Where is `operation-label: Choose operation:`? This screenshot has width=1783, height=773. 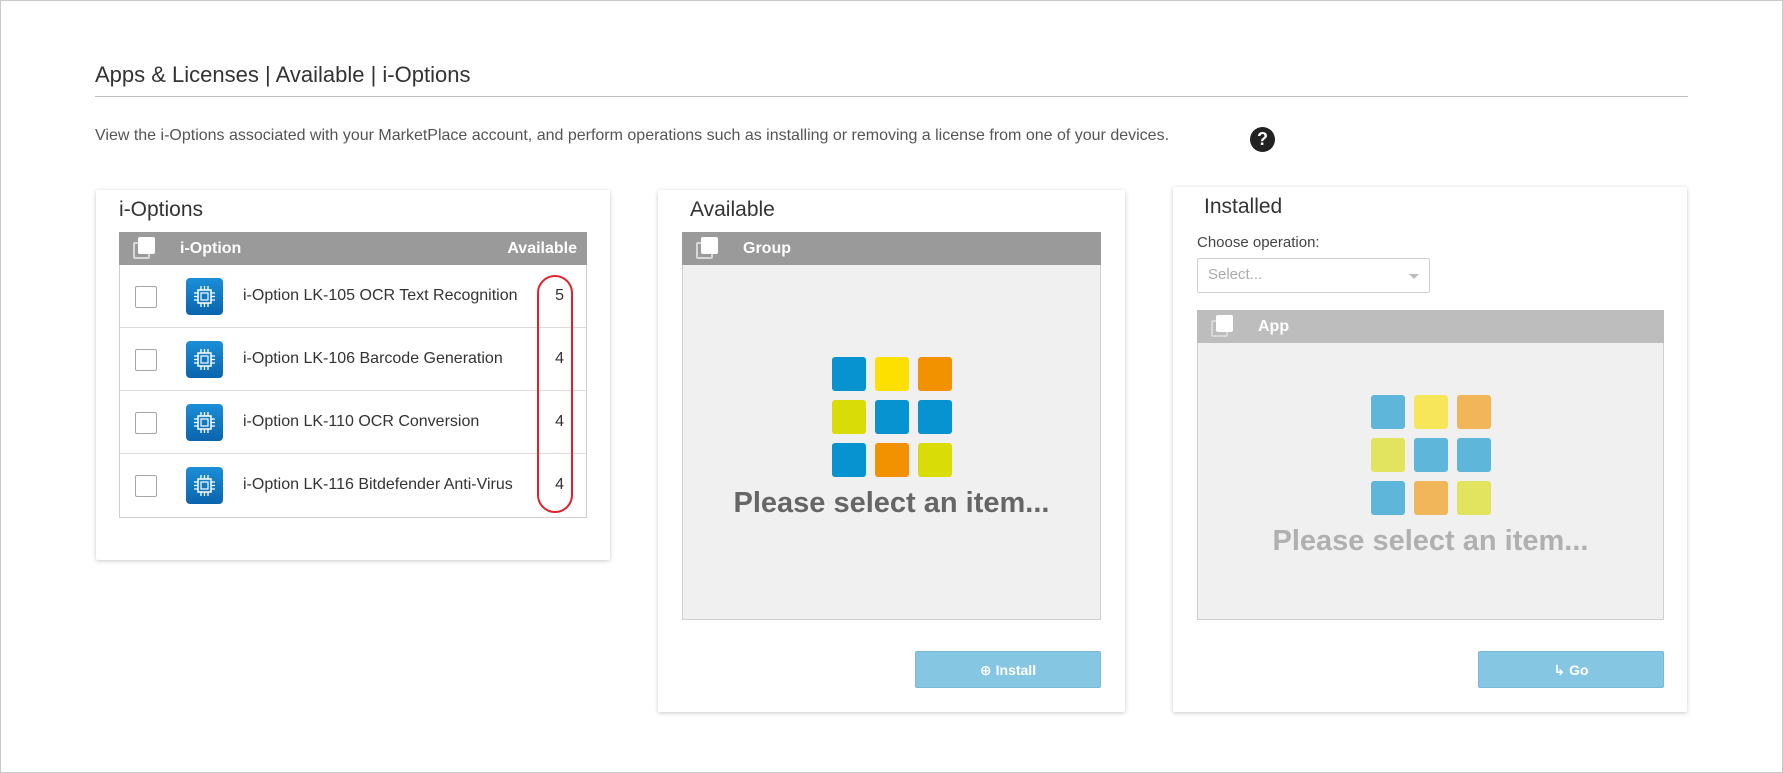
operation-label: Choose operation: is located at coordinates (1258, 242).